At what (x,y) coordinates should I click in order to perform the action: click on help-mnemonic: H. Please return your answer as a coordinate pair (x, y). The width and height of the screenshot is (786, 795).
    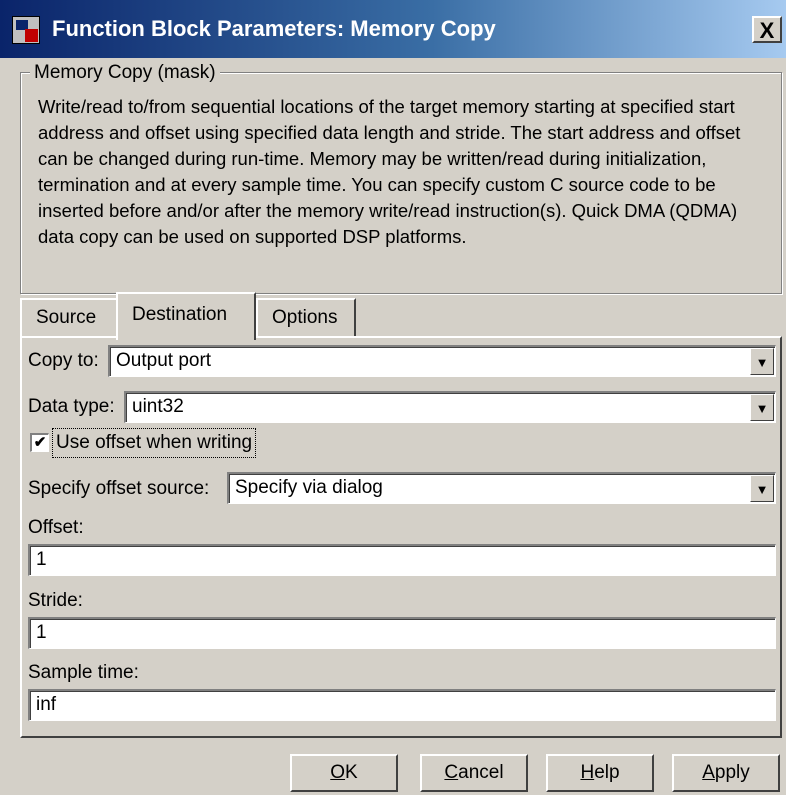
    Looking at the image, I should click on (587, 772).